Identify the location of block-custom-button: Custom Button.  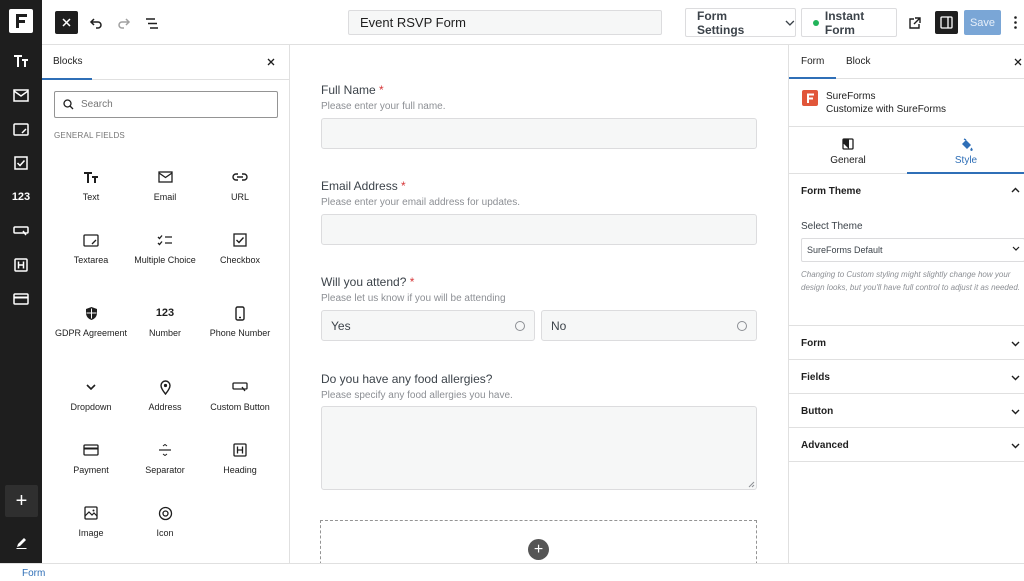
(240, 394).